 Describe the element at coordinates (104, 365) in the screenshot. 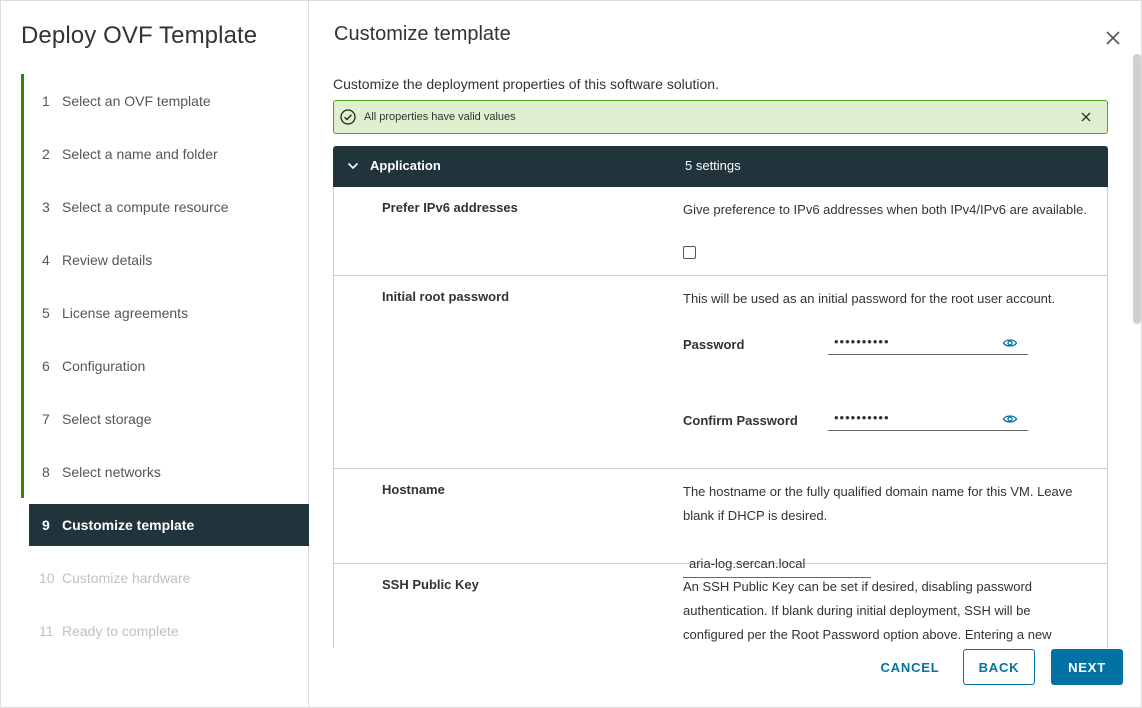

I see `step-label: Configuration` at that location.